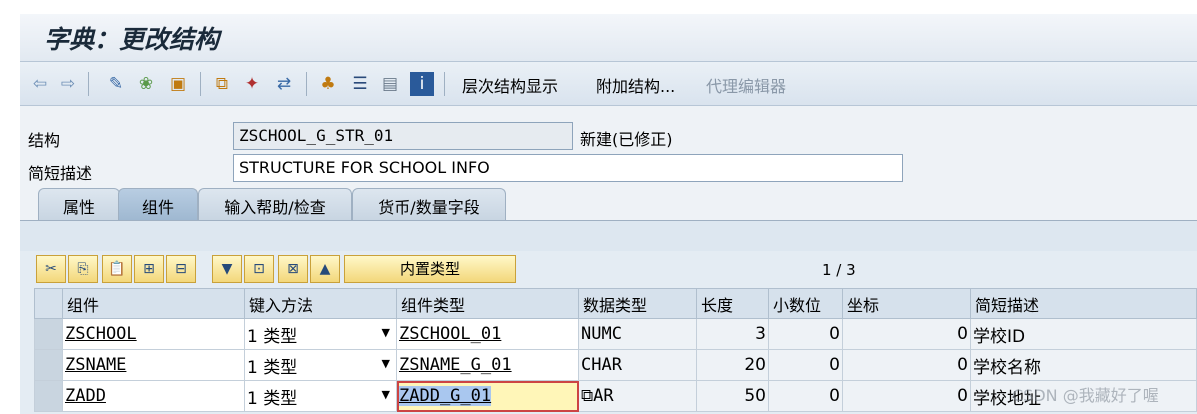 This screenshot has width=1197, height=414. Describe the element at coordinates (568, 168) in the screenshot. I see `short-desc-field: STRUCTURE FOR SCHOOL INFO` at that location.